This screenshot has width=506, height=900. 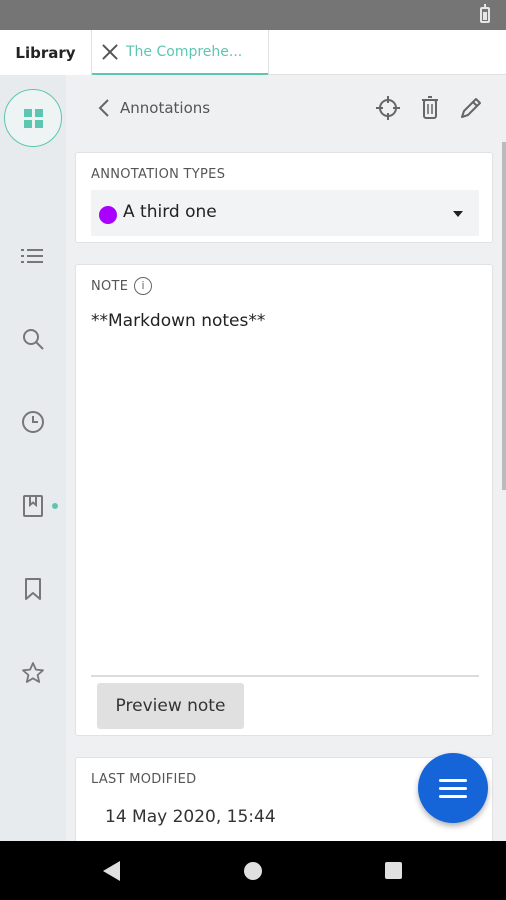 I want to click on menu-fab-button, so click(x=453, y=788).